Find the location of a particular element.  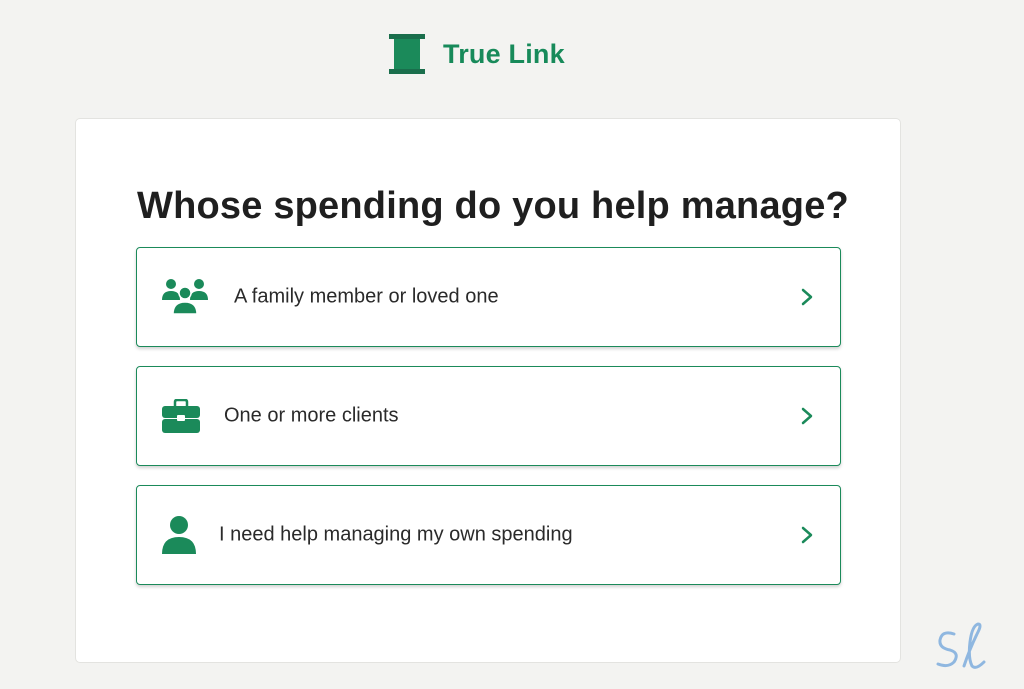

option-own-spending: I need help managing my own spending is located at coordinates (488, 535).